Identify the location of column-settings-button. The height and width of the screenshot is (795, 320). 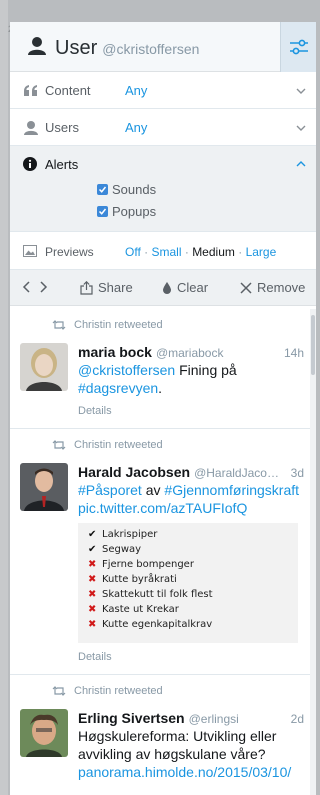
(298, 47).